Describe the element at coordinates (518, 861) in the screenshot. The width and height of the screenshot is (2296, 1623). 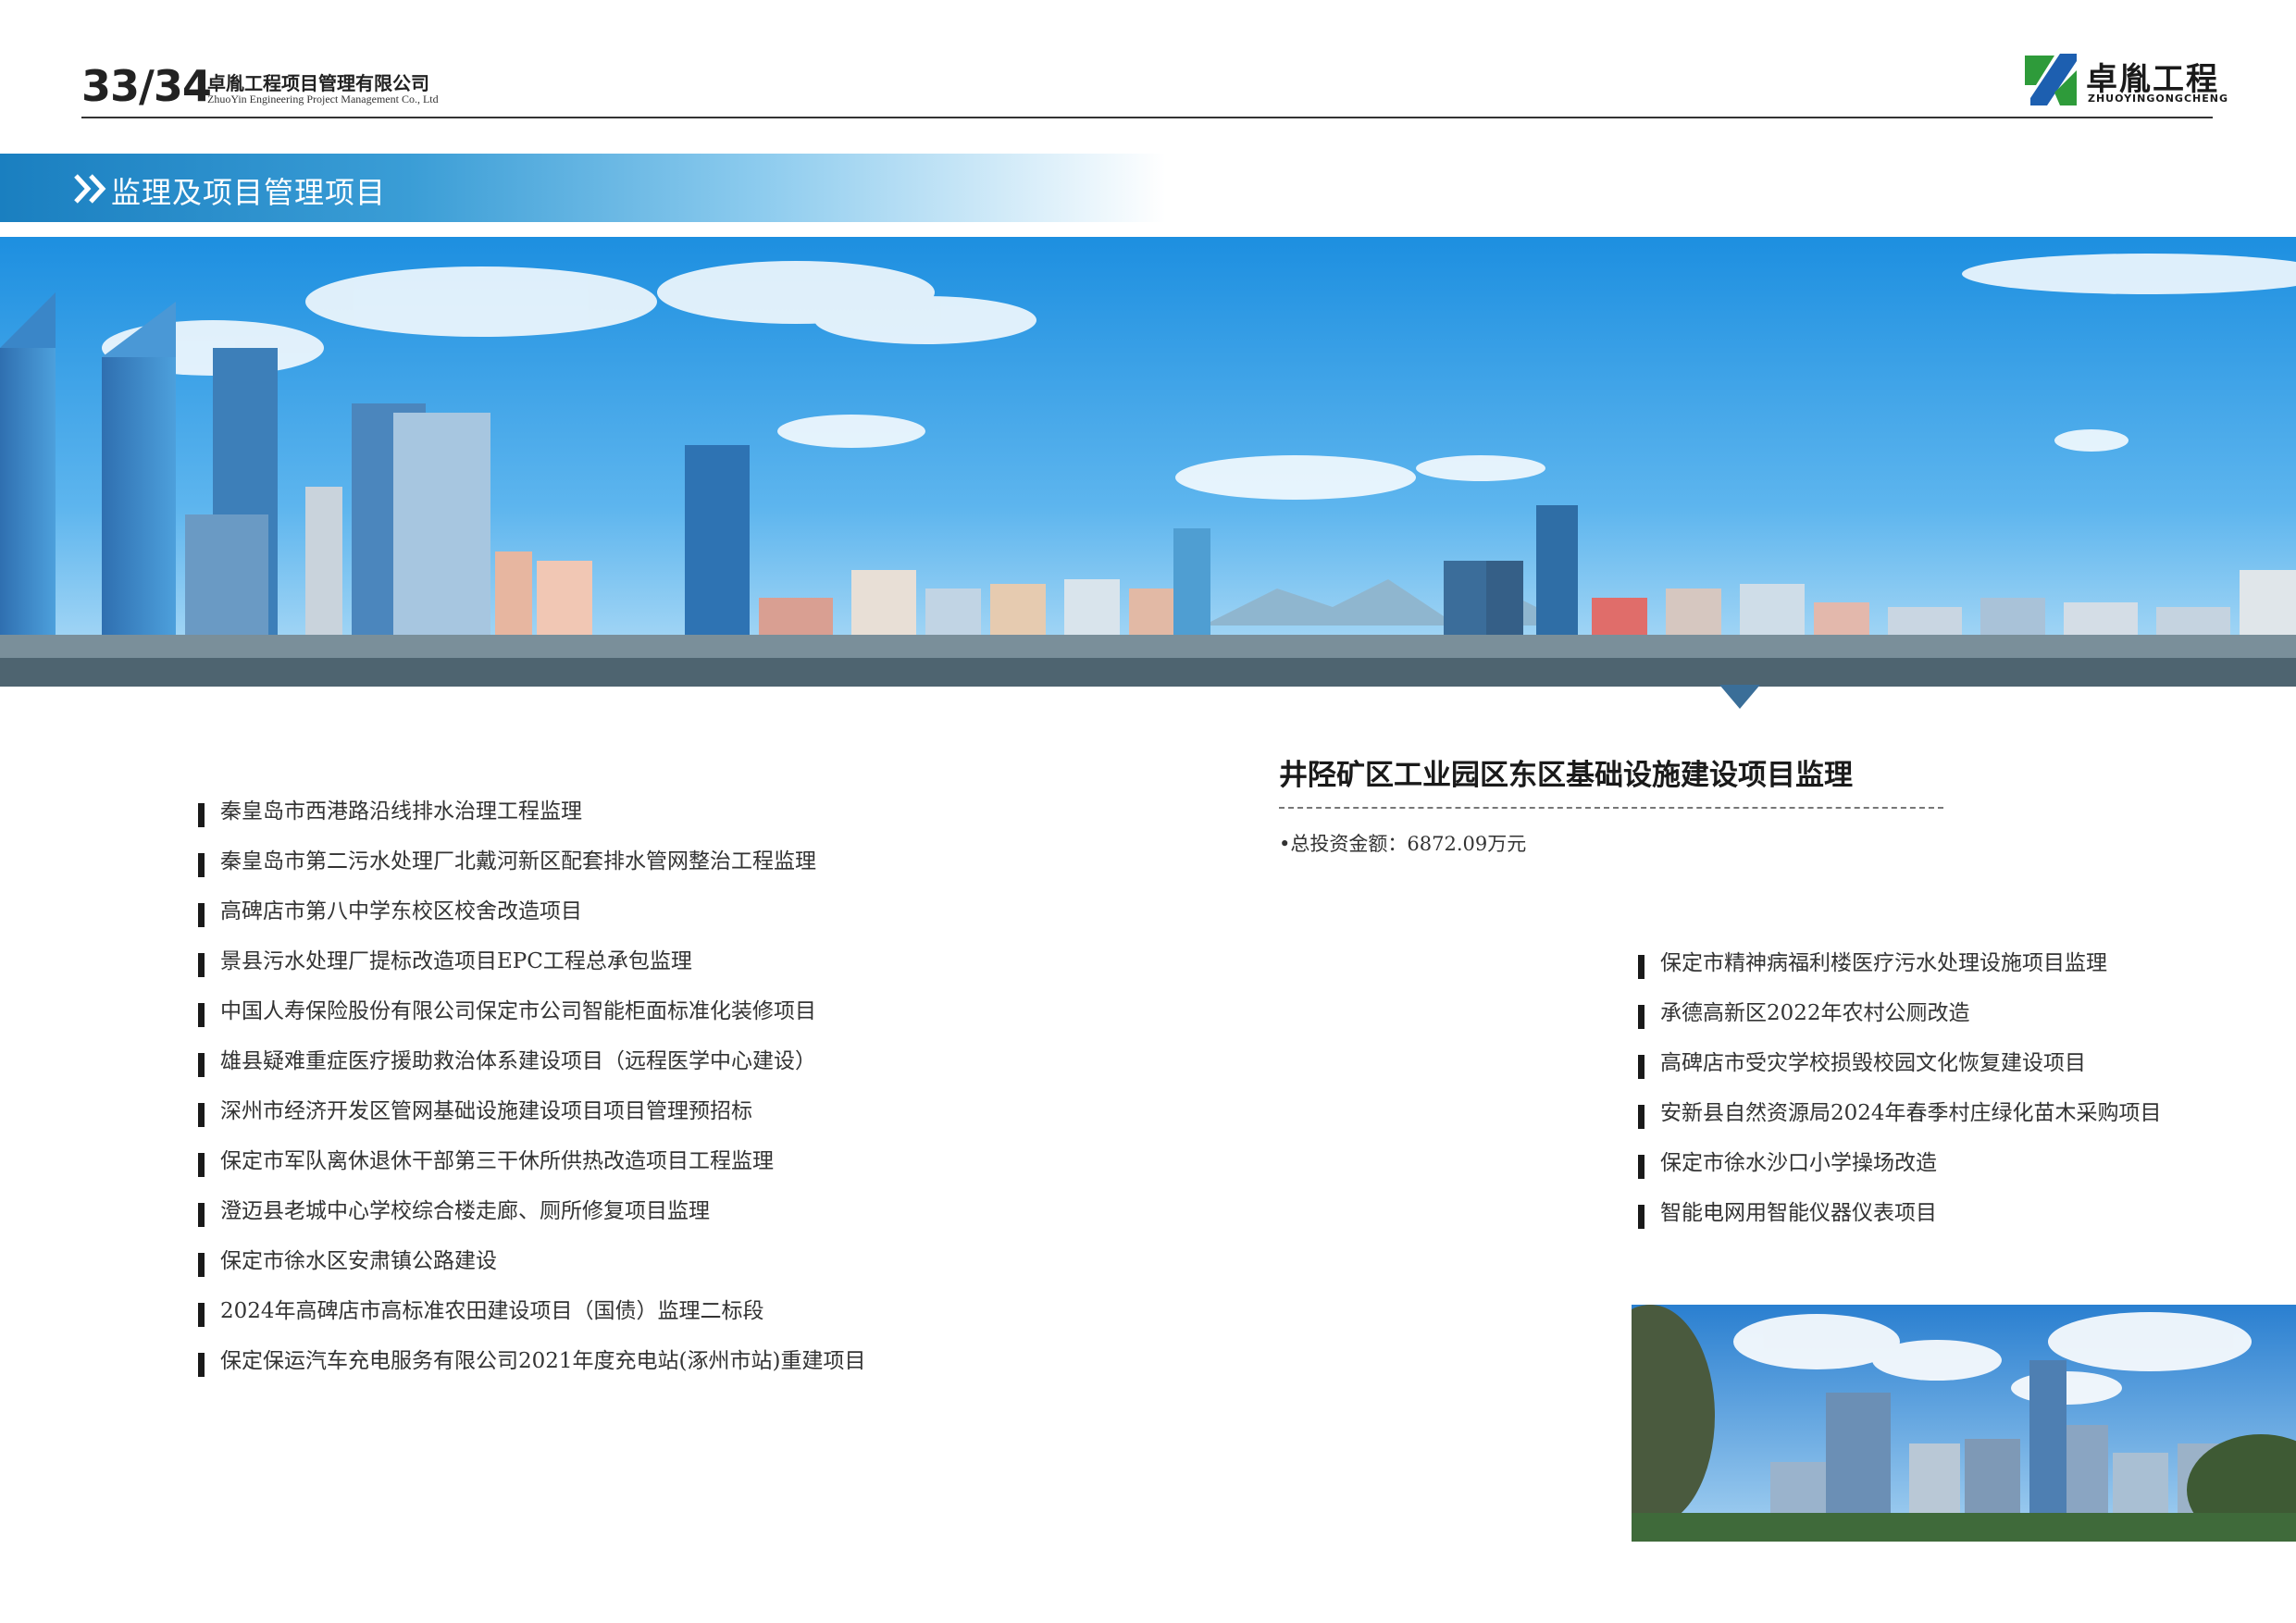
I see `list-item-label: 秦皇岛市第二污水处理厂北戴河新区配套排水管网整治工程监理` at that location.